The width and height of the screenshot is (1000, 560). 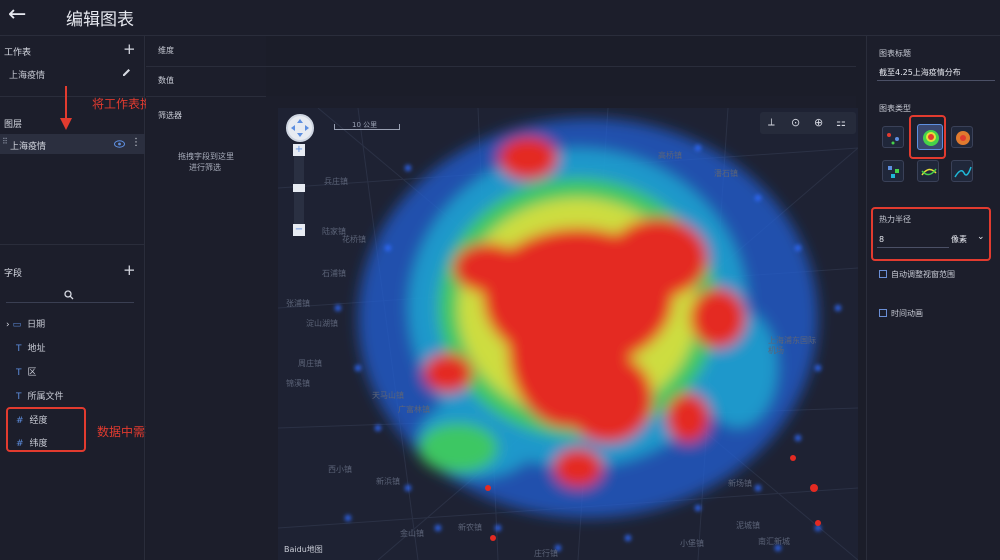 I want to click on map-place-label: 陆家镇, so click(x=334, y=231).